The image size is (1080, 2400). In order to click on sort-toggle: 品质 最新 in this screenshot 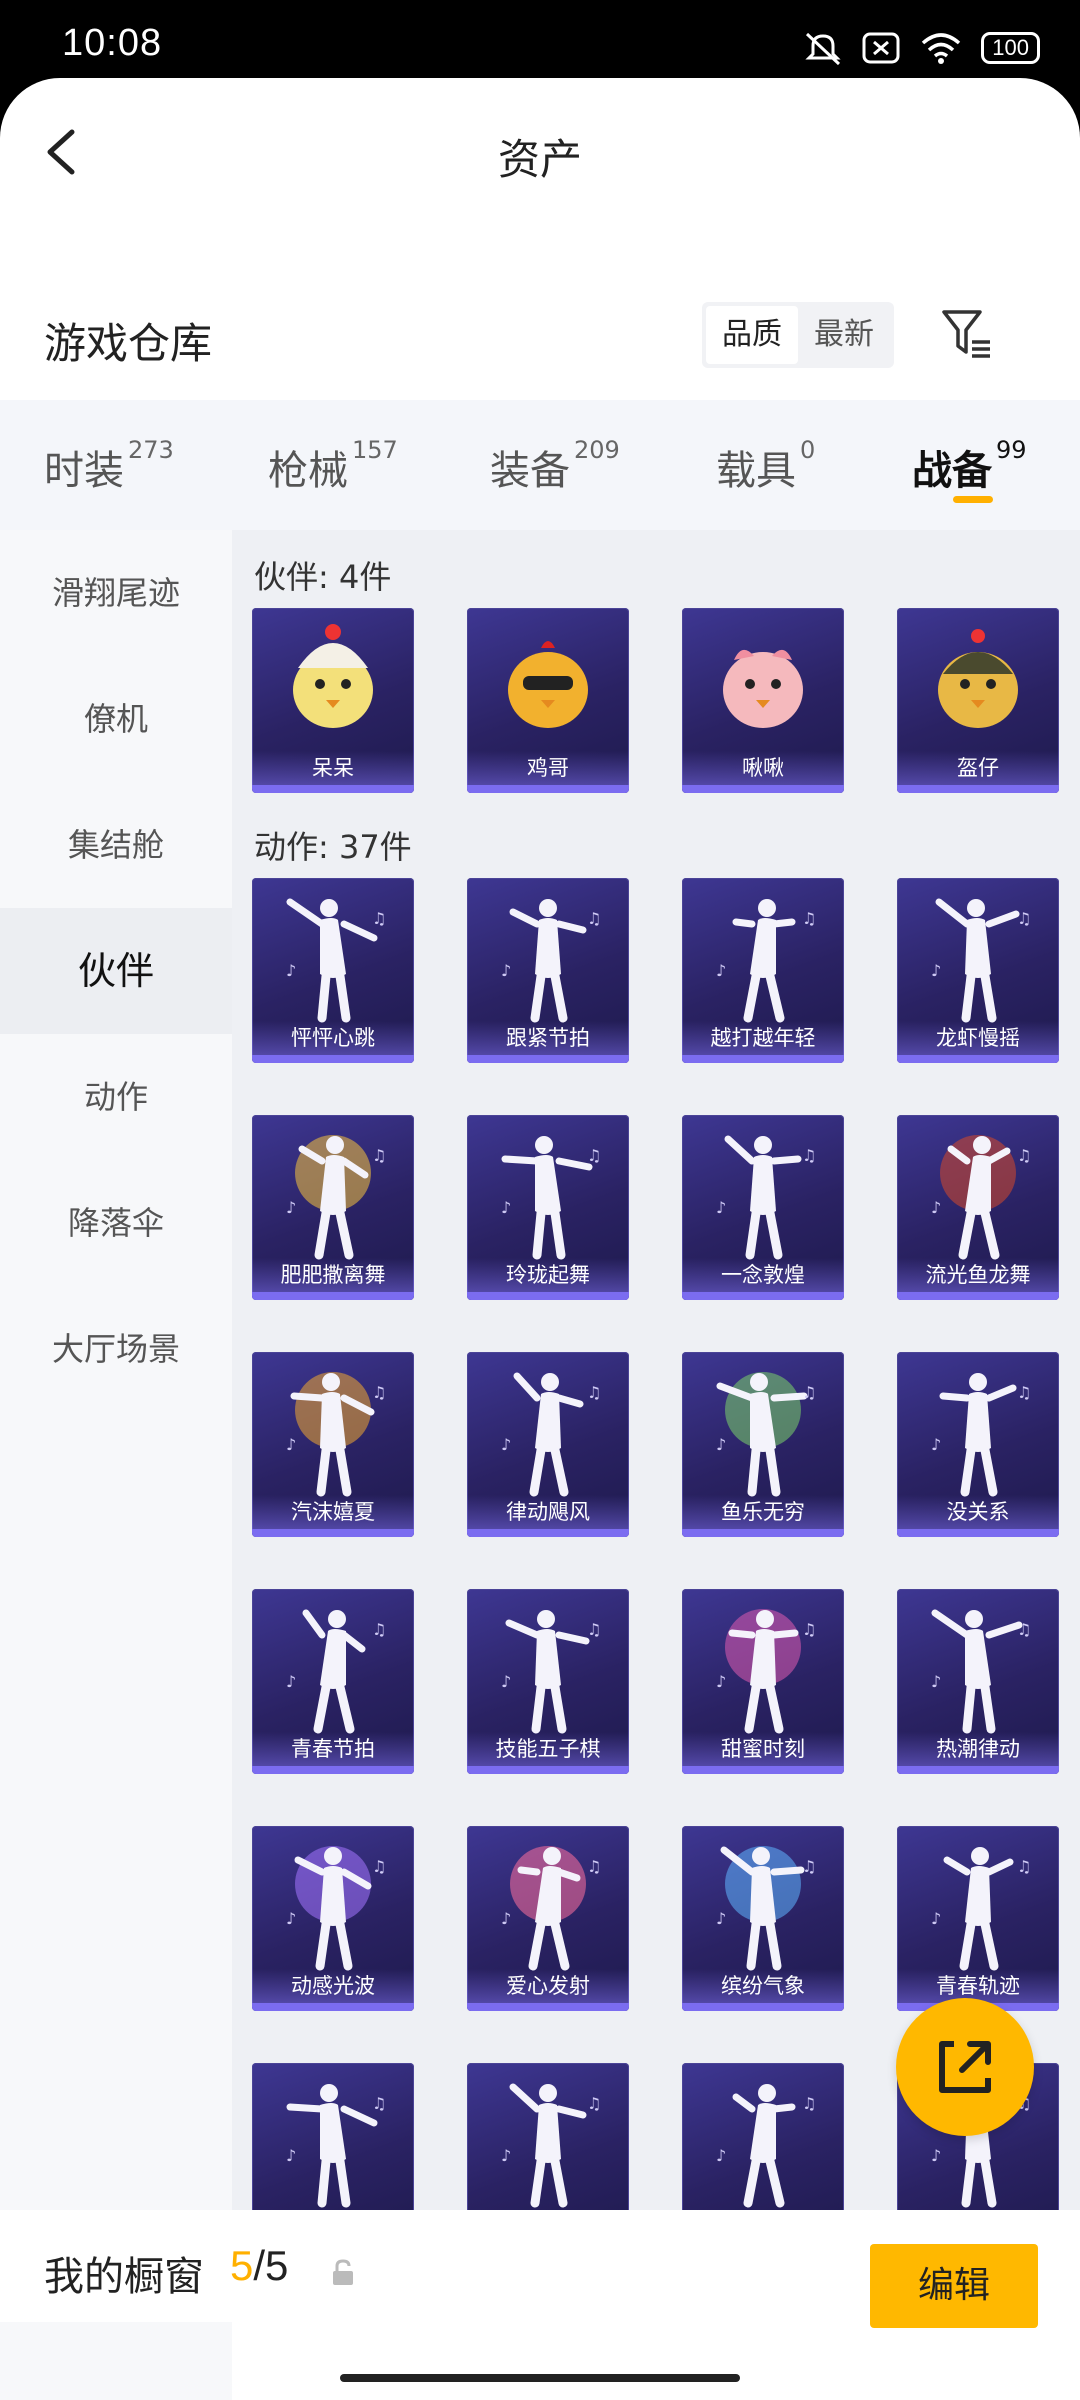, I will do `click(798, 335)`.